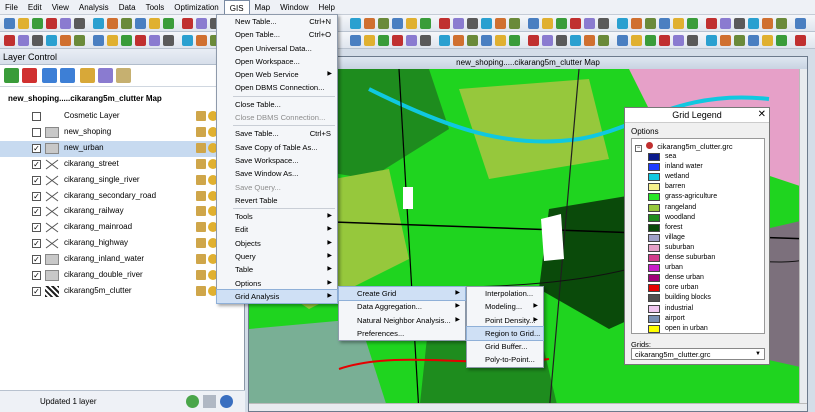 This screenshot has width=815, height=412. What do you see at coordinates (122, 292) in the screenshot?
I see `layer-row: ✓ cikarang5m_clutter` at bounding box center [122, 292].